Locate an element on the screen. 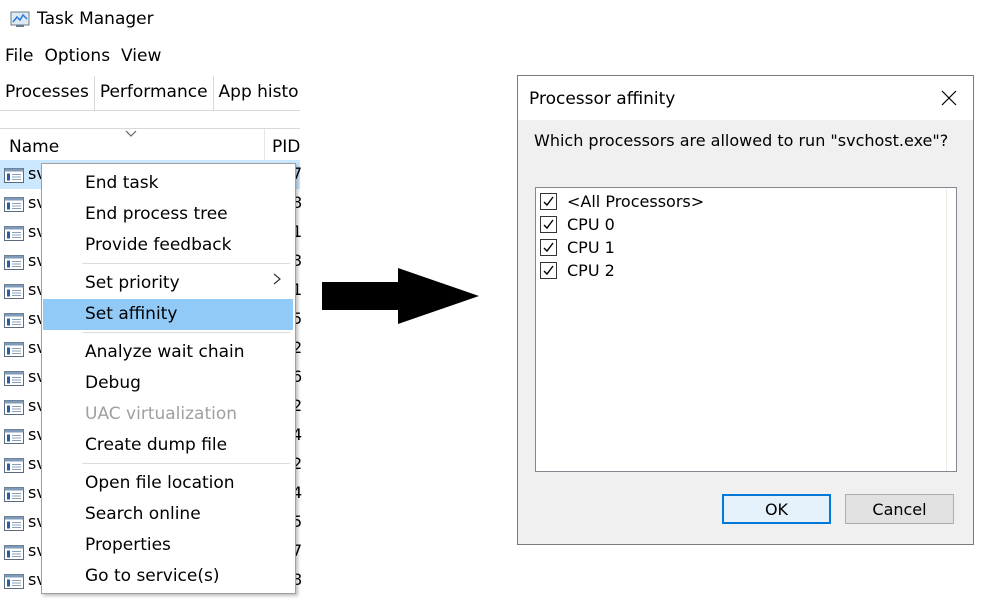 This screenshot has width=984, height=601. tab-app-history: App history is located at coordinates (257, 93).